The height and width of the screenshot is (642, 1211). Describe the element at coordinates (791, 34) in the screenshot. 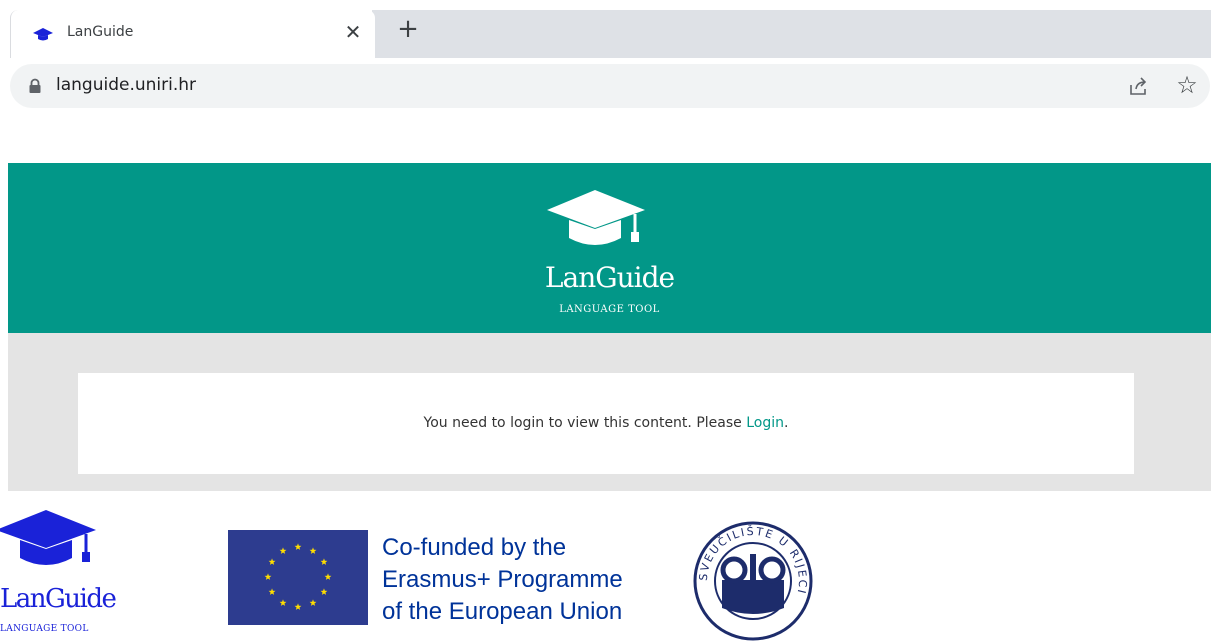

I see `tab-strip-background` at that location.